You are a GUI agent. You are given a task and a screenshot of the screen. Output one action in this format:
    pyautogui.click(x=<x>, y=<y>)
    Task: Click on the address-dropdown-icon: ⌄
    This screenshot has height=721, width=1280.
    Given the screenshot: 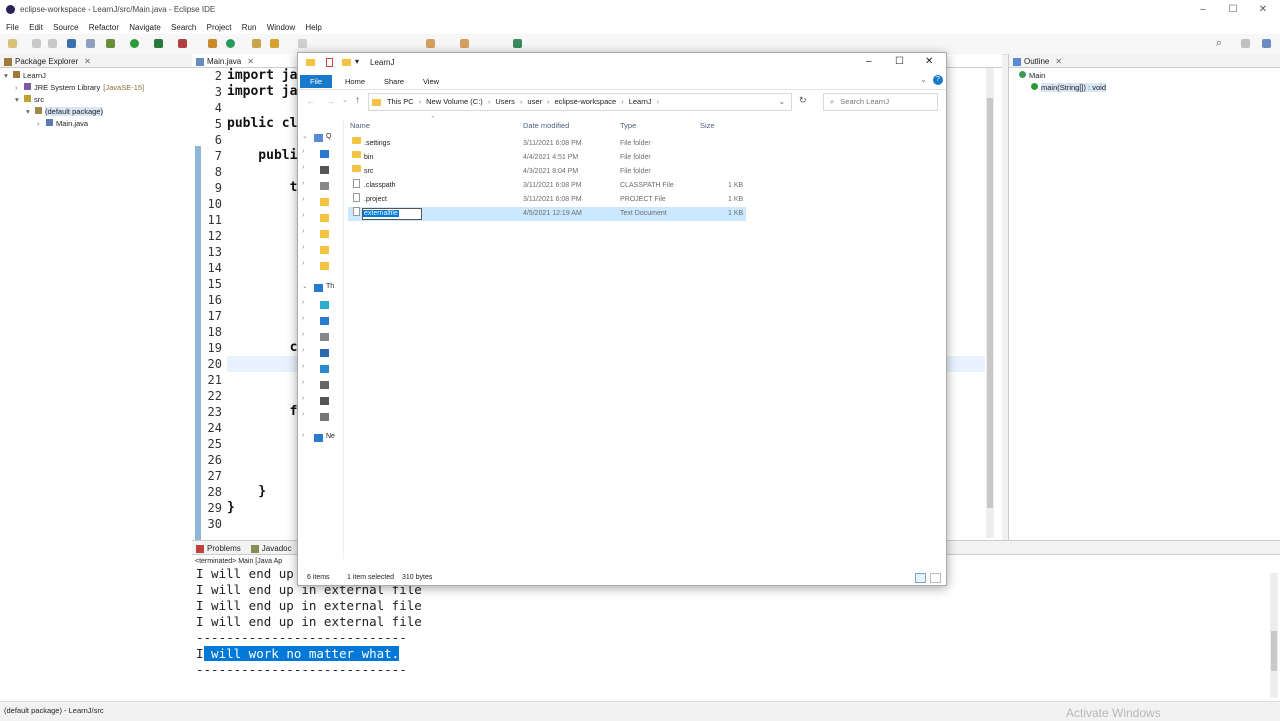 What is the action you would take?
    pyautogui.click(x=782, y=102)
    